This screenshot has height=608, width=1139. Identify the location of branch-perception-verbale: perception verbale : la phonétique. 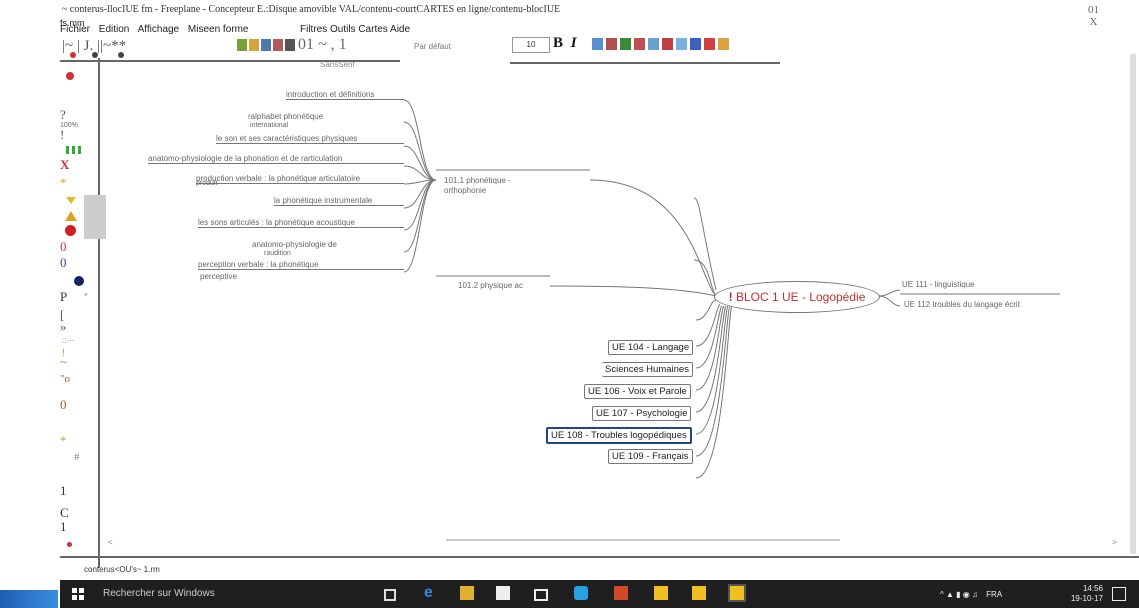
(301, 265).